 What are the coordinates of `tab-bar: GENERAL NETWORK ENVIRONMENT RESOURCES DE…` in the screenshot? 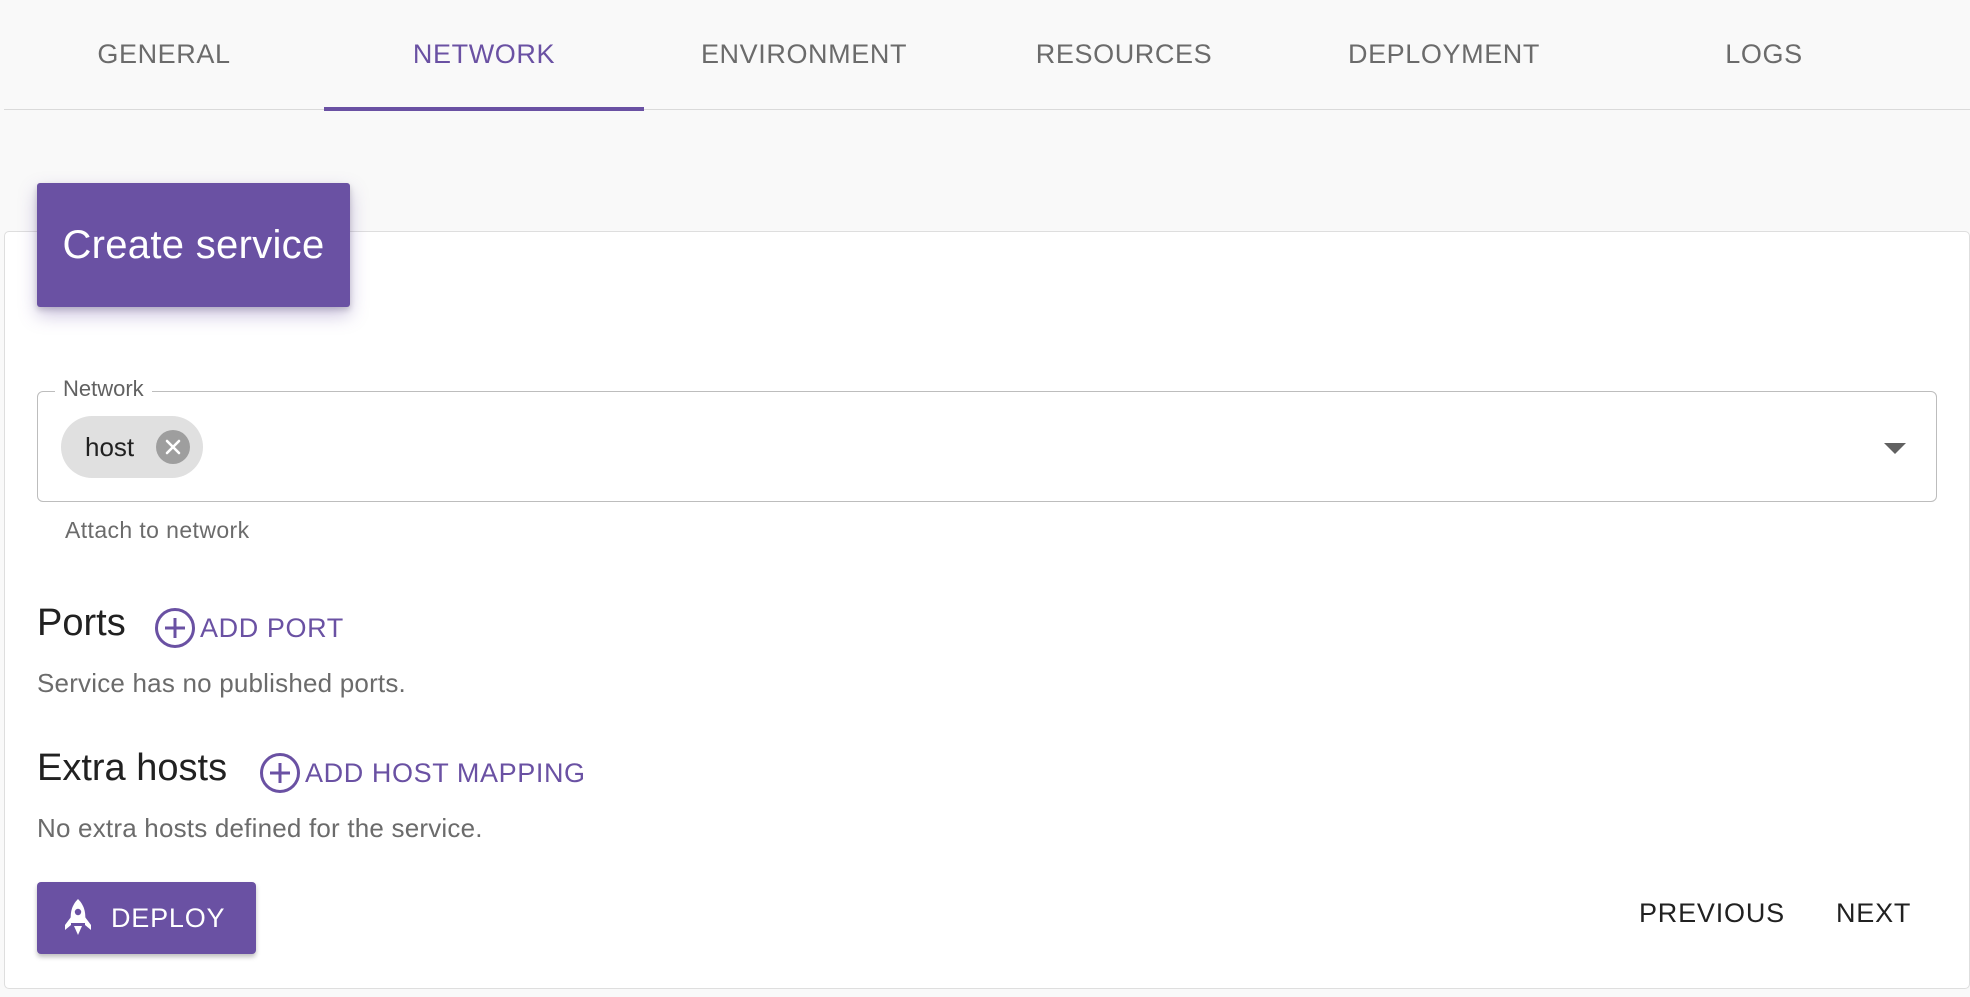 It's located at (987, 55).